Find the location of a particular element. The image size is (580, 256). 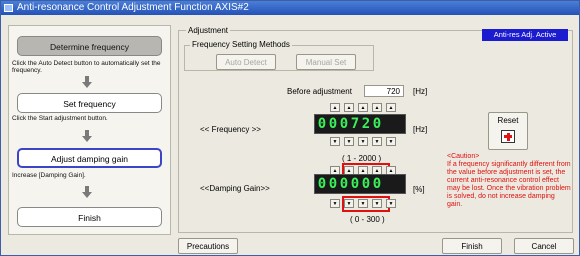

damping-gain-unit: [%] is located at coordinates (419, 189).